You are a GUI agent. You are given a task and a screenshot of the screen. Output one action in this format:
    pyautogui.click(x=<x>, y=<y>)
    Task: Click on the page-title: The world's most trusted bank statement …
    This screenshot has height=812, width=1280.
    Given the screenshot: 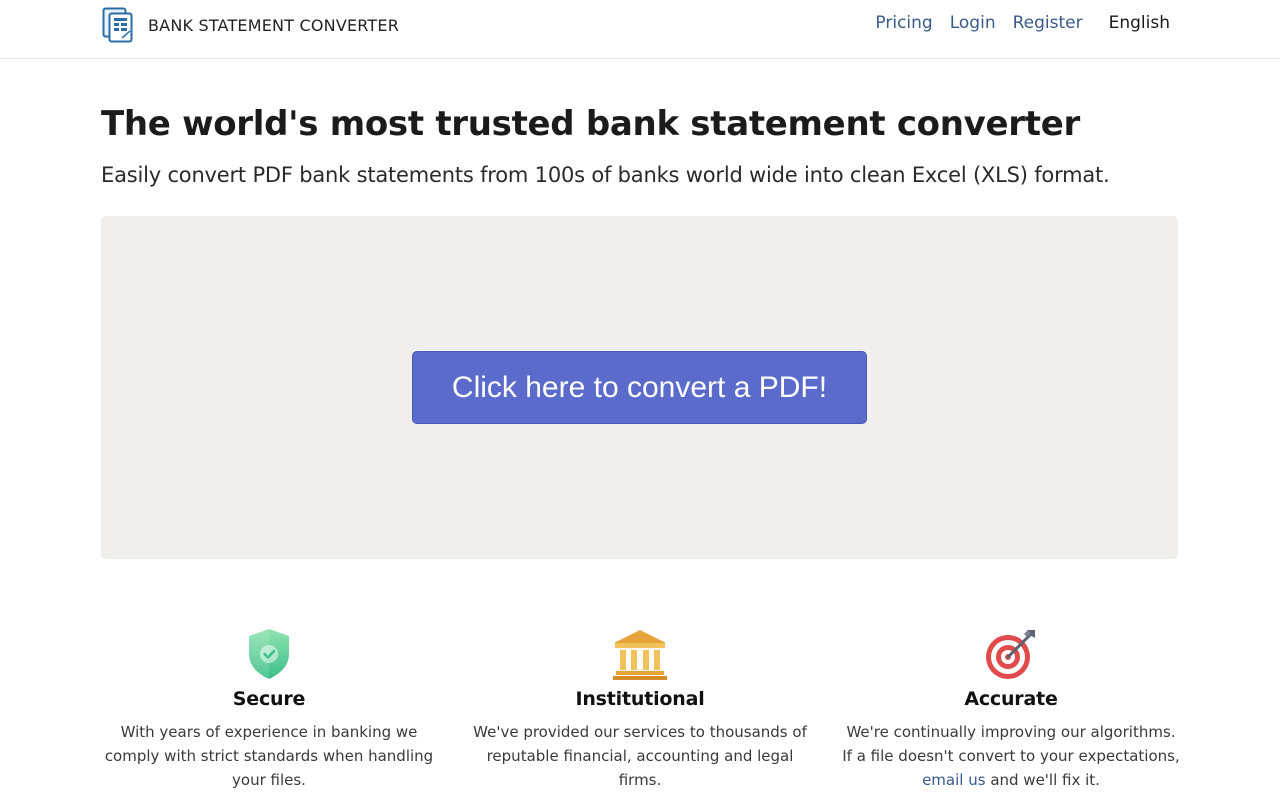 What is the action you would take?
    pyautogui.click(x=590, y=124)
    